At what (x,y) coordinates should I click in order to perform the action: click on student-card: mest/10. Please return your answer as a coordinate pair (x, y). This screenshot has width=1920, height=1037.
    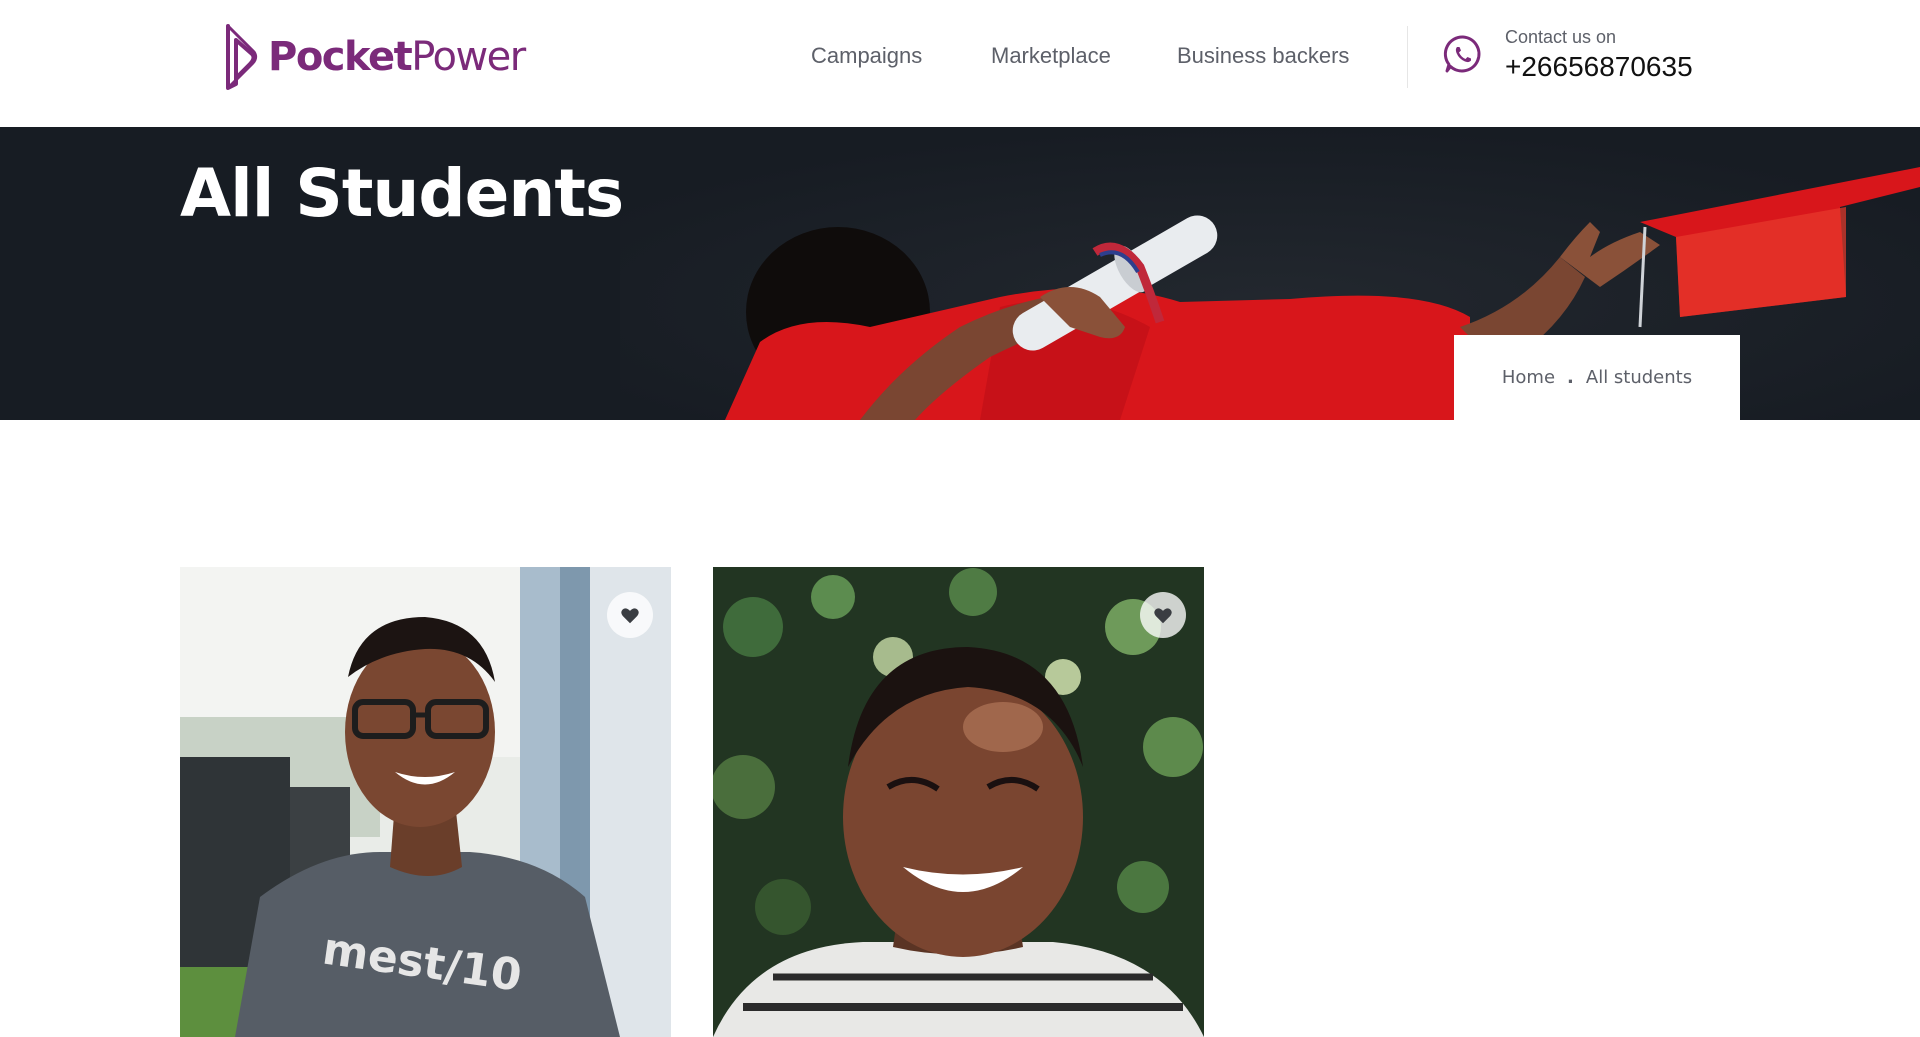
    Looking at the image, I should click on (425, 802).